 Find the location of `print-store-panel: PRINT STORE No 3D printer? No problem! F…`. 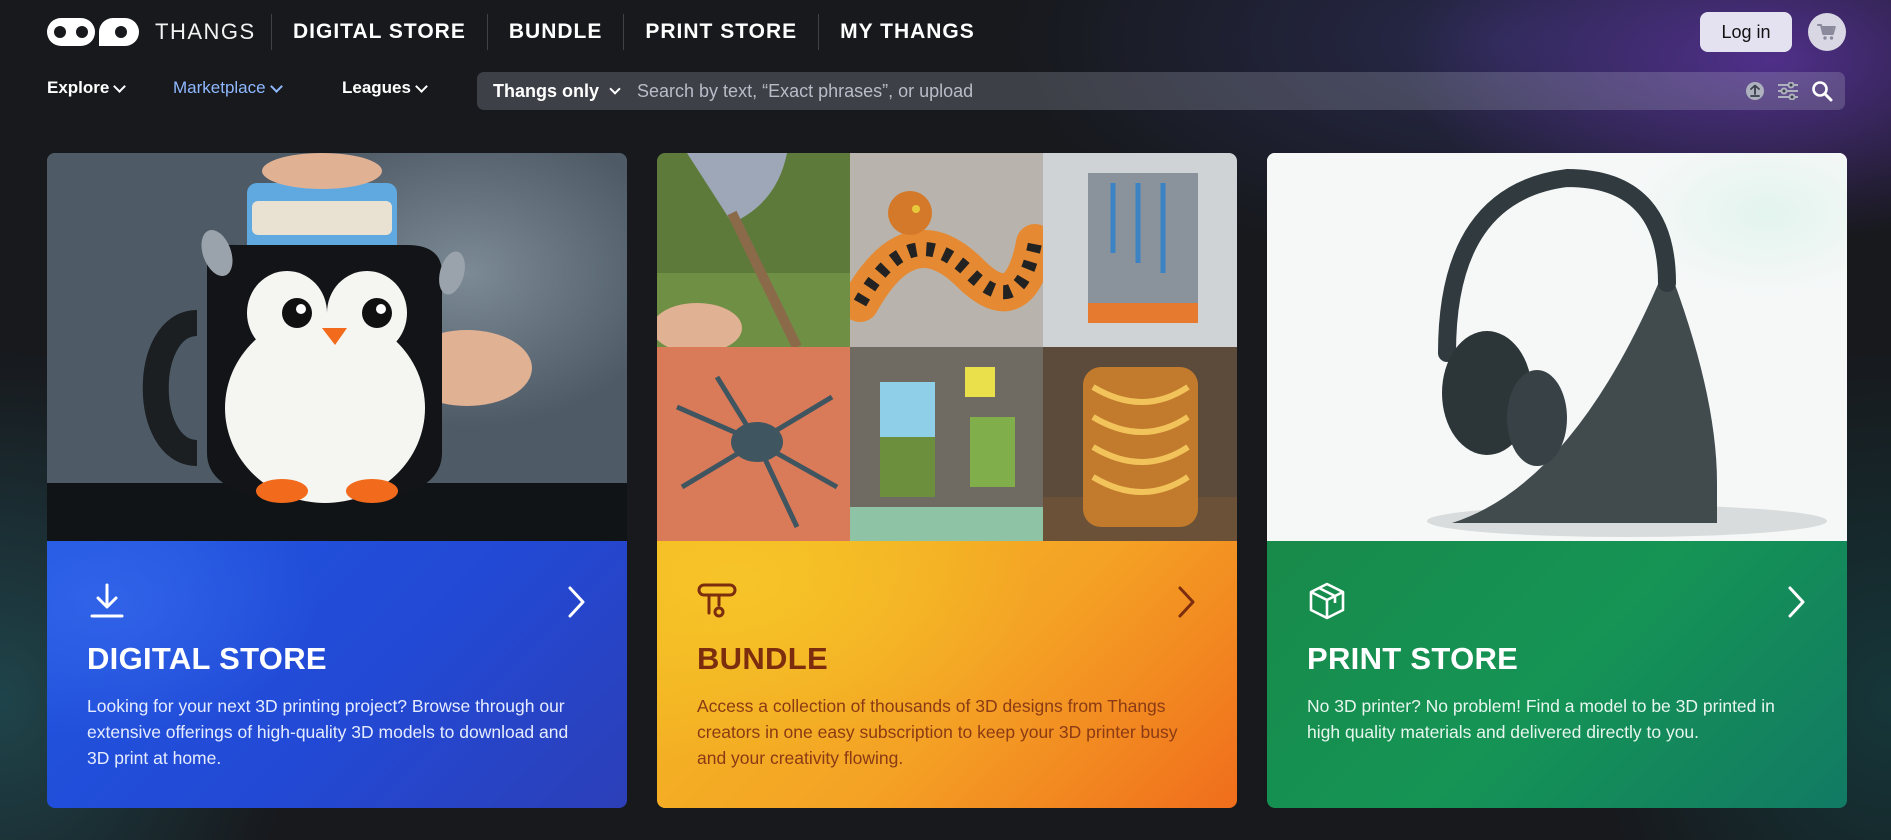

print-store-panel: PRINT STORE No 3D printer? No problem! F… is located at coordinates (1557, 674).